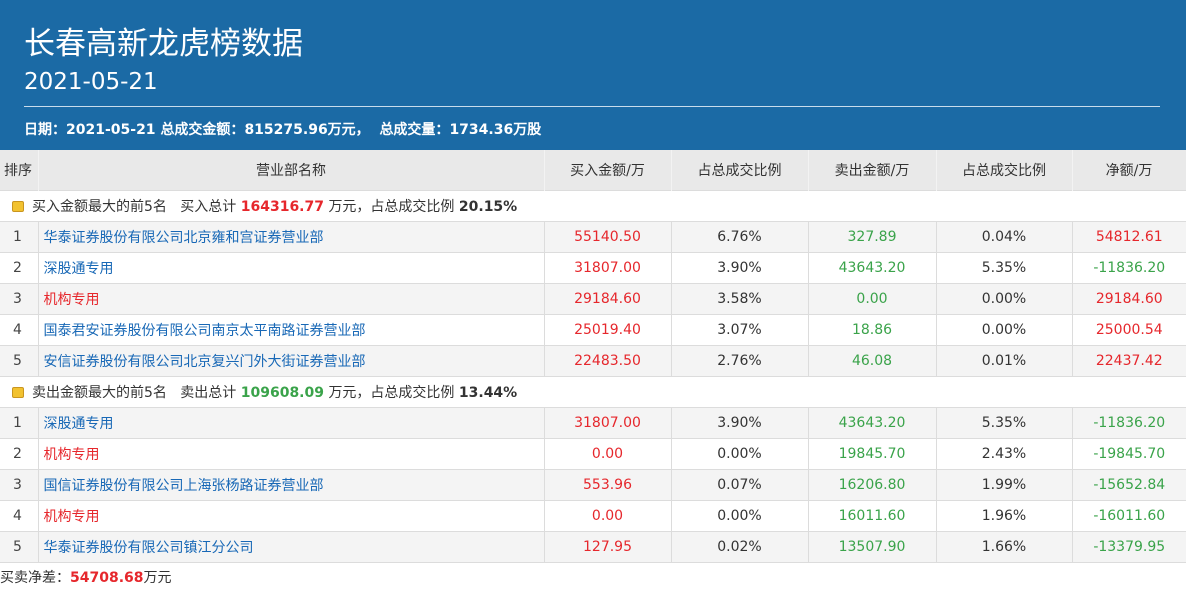 This screenshot has height=592, width=1186. I want to click on buy-amount: 22483.50, so click(607, 360).